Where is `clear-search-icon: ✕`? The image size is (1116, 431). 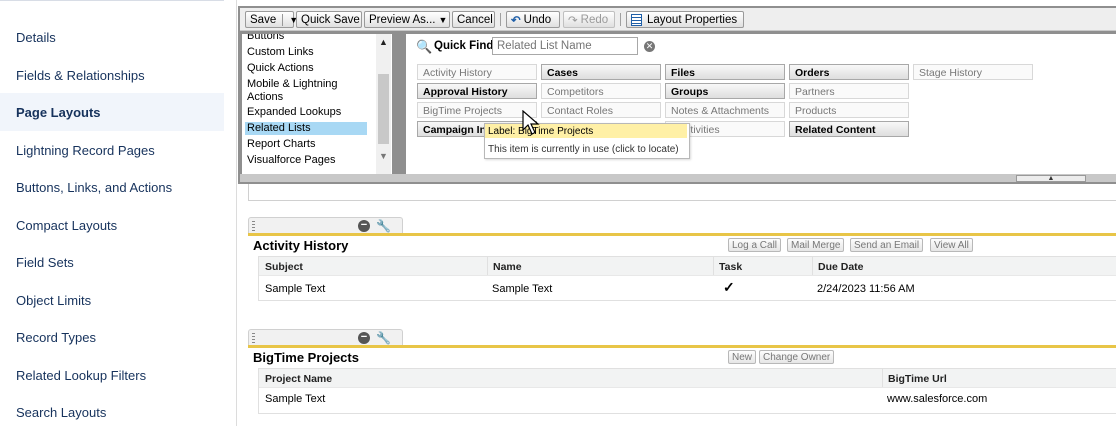
clear-search-icon: ✕ is located at coordinates (649, 46).